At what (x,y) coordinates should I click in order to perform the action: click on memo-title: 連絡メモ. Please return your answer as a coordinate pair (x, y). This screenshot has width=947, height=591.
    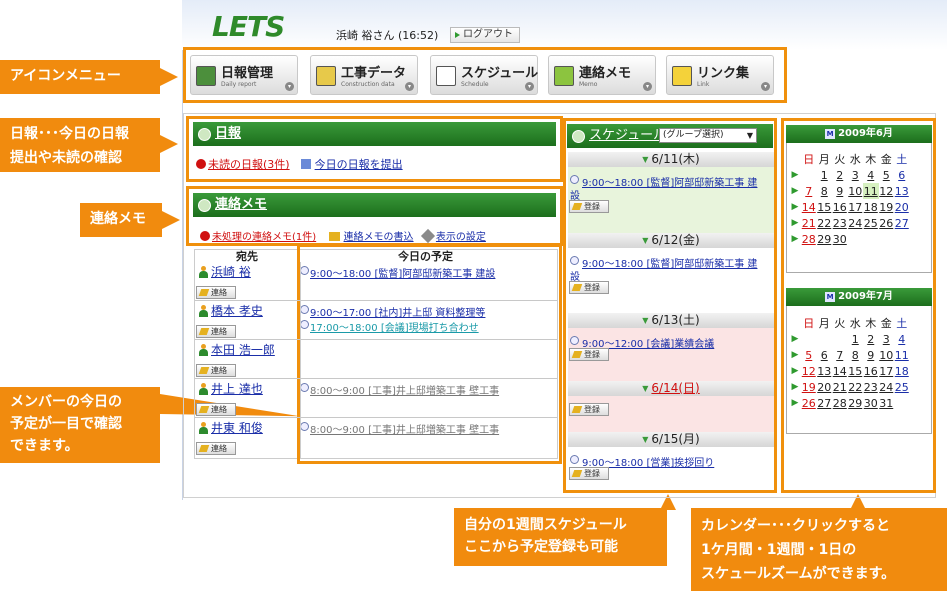
    Looking at the image, I should click on (241, 204).